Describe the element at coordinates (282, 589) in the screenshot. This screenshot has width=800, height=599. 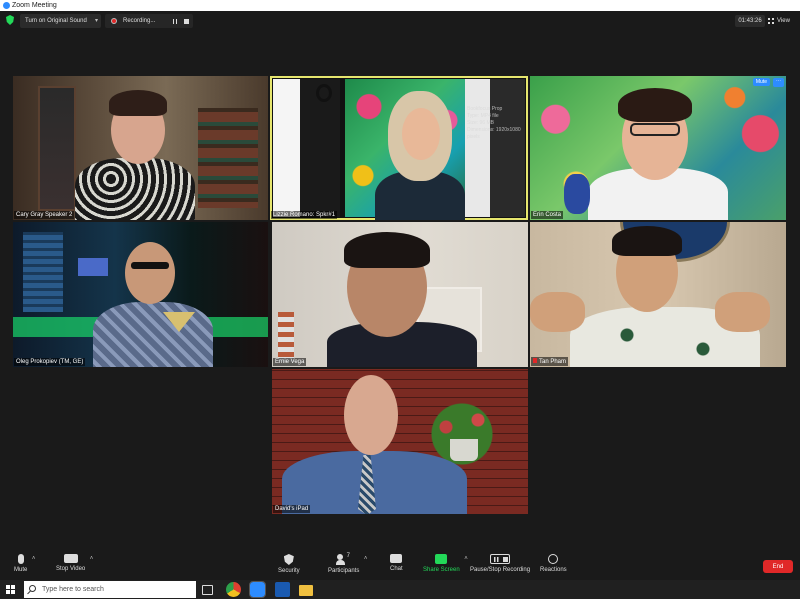
I see `snagit-icon` at that location.